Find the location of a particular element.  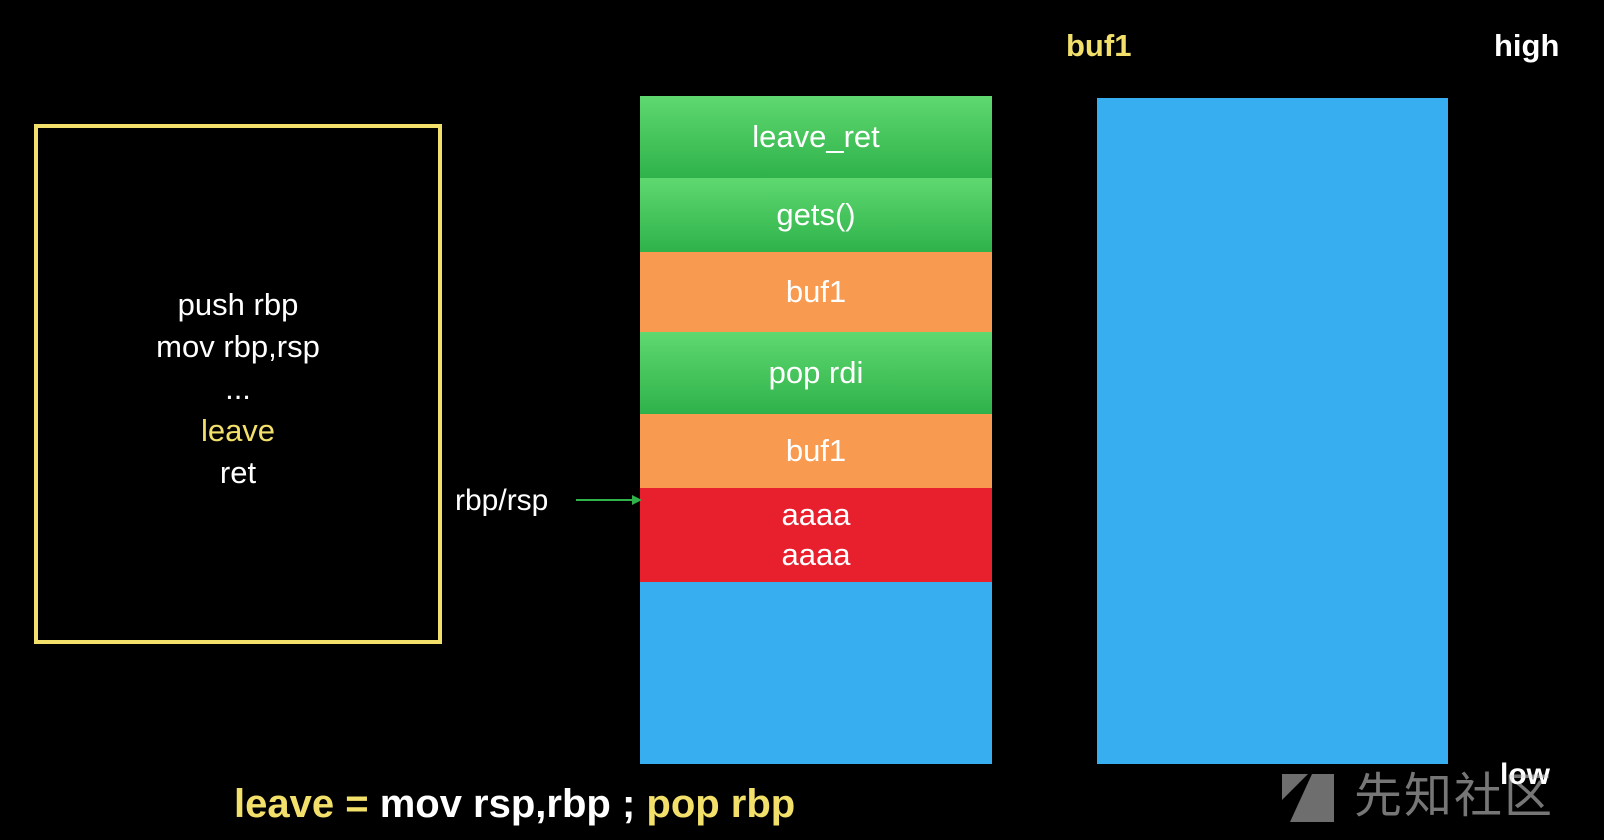

stack-slot: leave_ret is located at coordinates (816, 137).